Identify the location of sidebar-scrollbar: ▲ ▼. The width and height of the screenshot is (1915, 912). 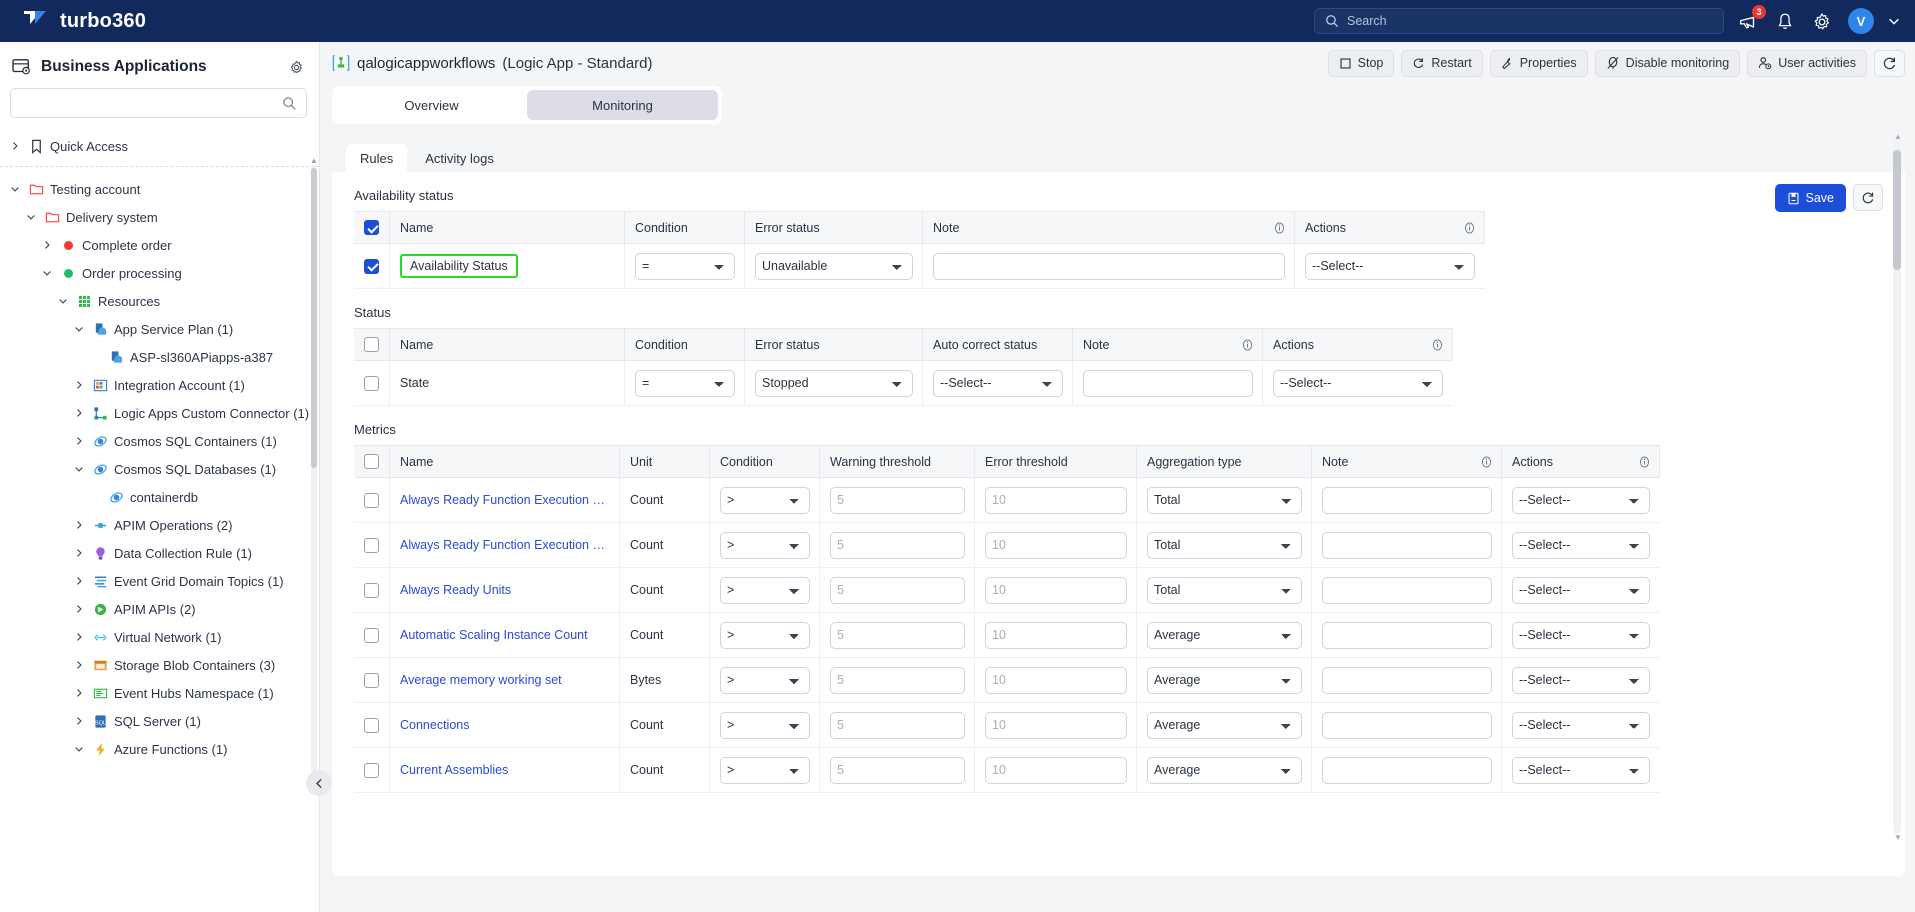
(314, 474).